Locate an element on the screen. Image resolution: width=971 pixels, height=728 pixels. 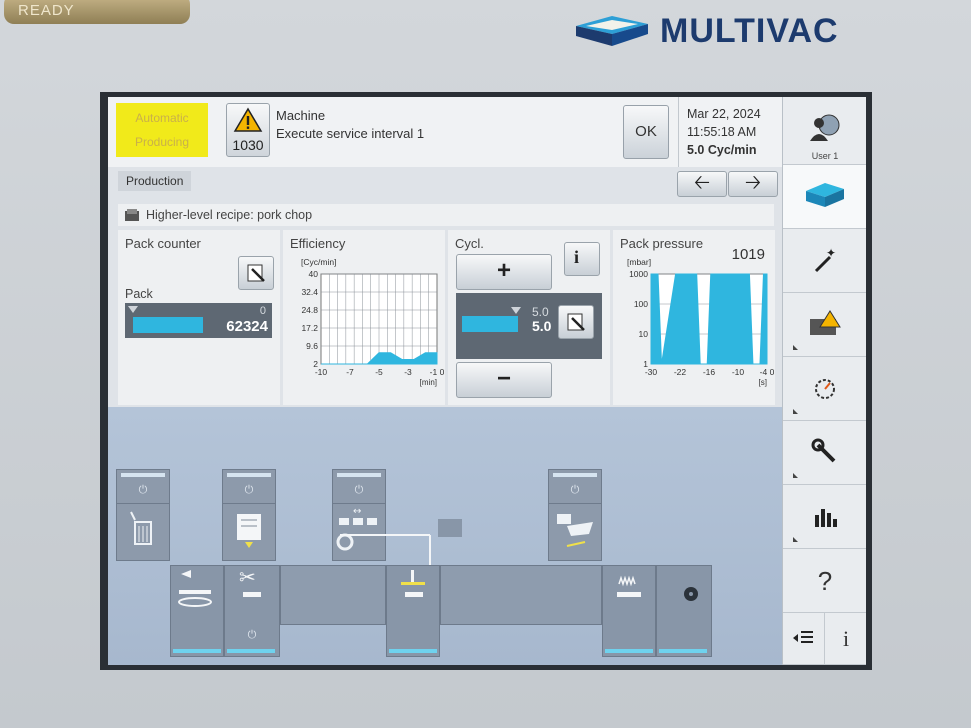
cycle-decrease-button: − is located at coordinates (504, 380).